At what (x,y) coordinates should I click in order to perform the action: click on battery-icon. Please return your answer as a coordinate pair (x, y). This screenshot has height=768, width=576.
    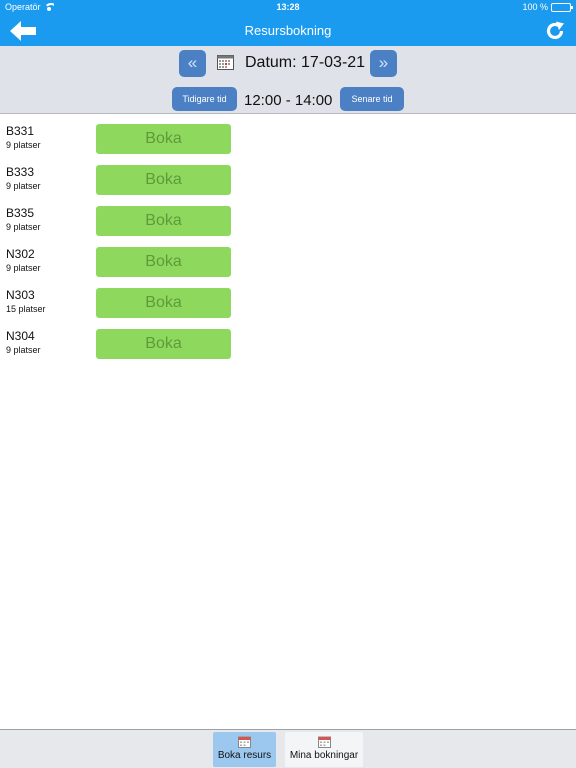
    Looking at the image, I should click on (562, 7).